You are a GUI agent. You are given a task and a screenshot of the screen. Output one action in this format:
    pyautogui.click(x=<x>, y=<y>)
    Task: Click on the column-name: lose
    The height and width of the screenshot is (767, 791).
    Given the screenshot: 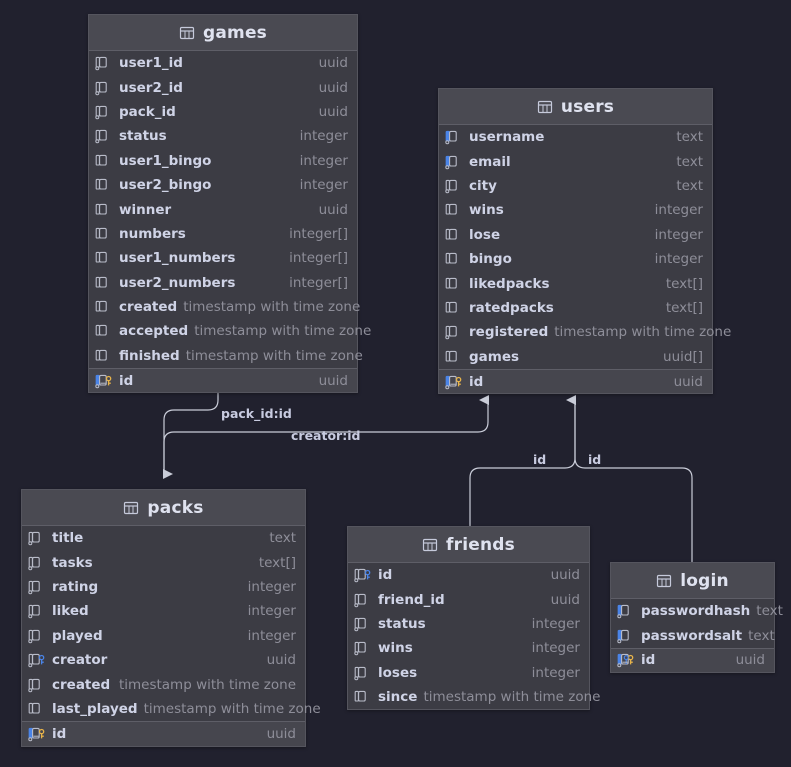 What is the action you would take?
    pyautogui.click(x=485, y=234)
    